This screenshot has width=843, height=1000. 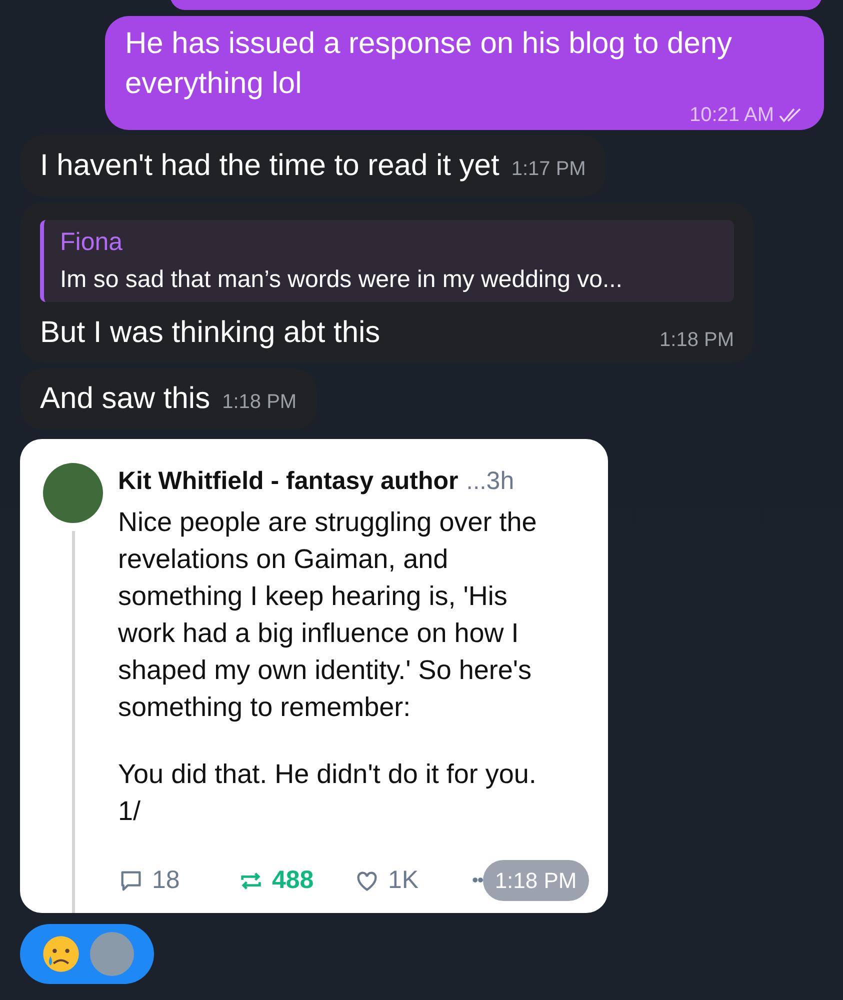 I want to click on message-bubble: He has issued a response on his blog to deny everything lol 10:21 AM, so click(x=464, y=73).